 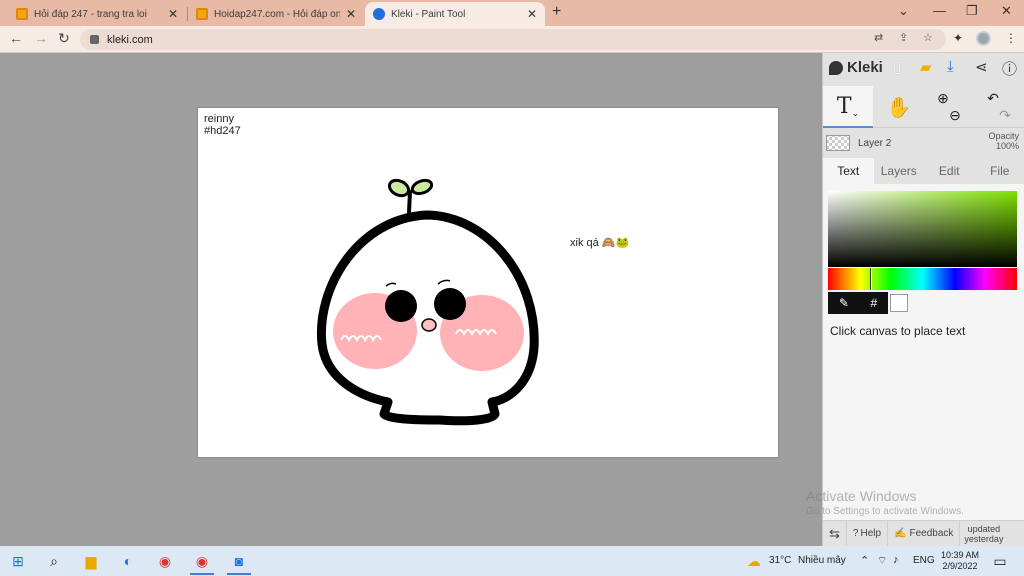 What do you see at coordinates (955, 115) in the screenshot?
I see `zoom-out-icon: ⊖` at bounding box center [955, 115].